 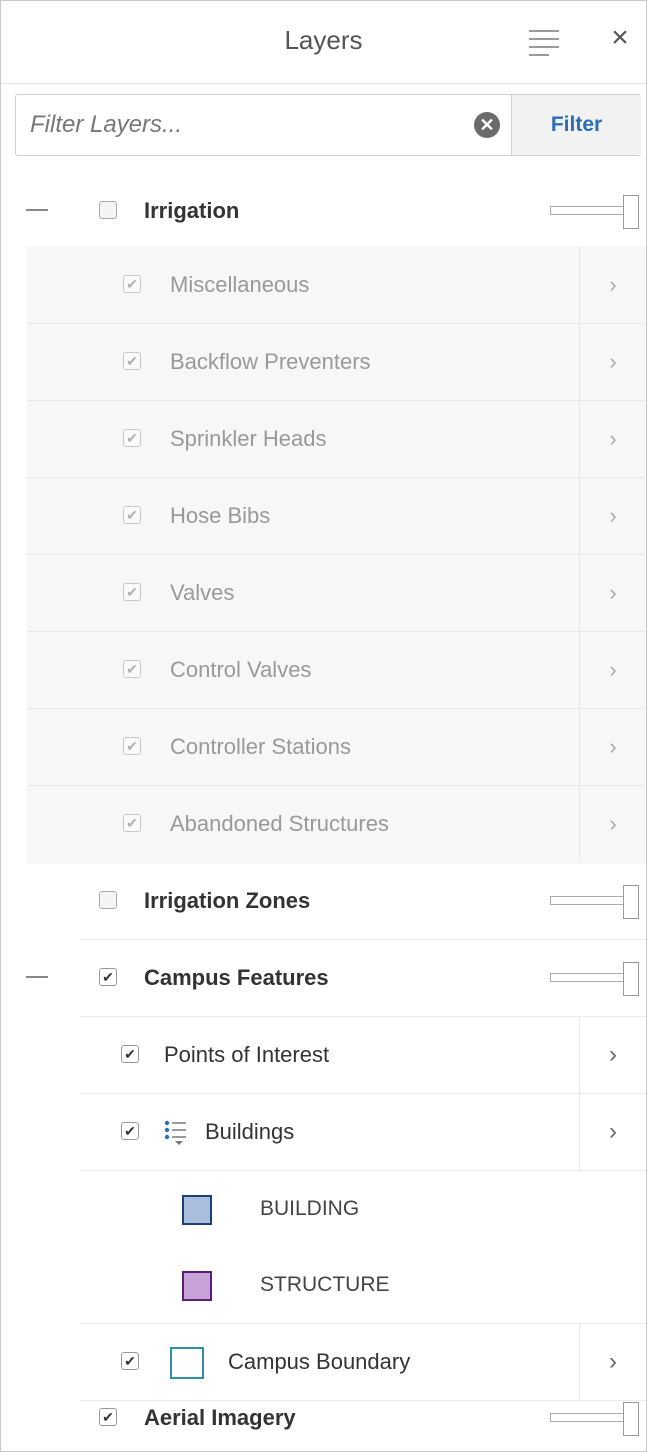 What do you see at coordinates (620, 38) in the screenshot?
I see `close-icon: ×` at bounding box center [620, 38].